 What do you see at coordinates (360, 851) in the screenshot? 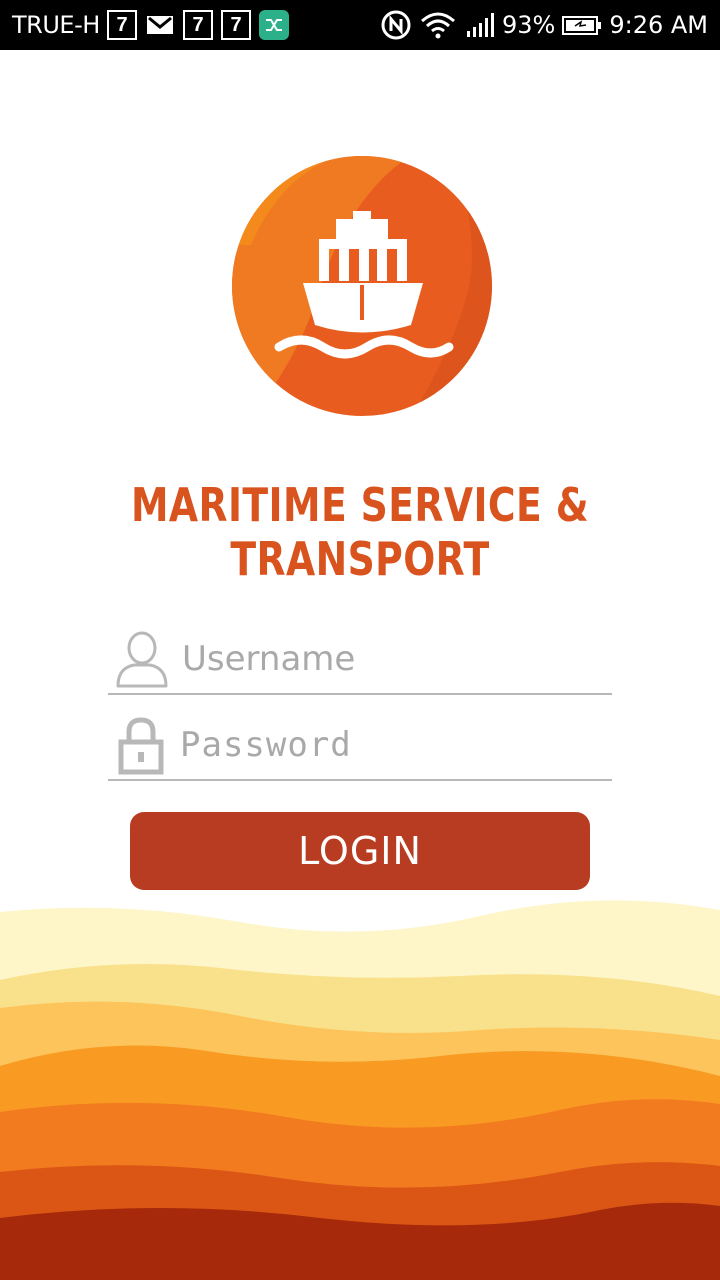
I see `login-button: LOGIN` at bounding box center [360, 851].